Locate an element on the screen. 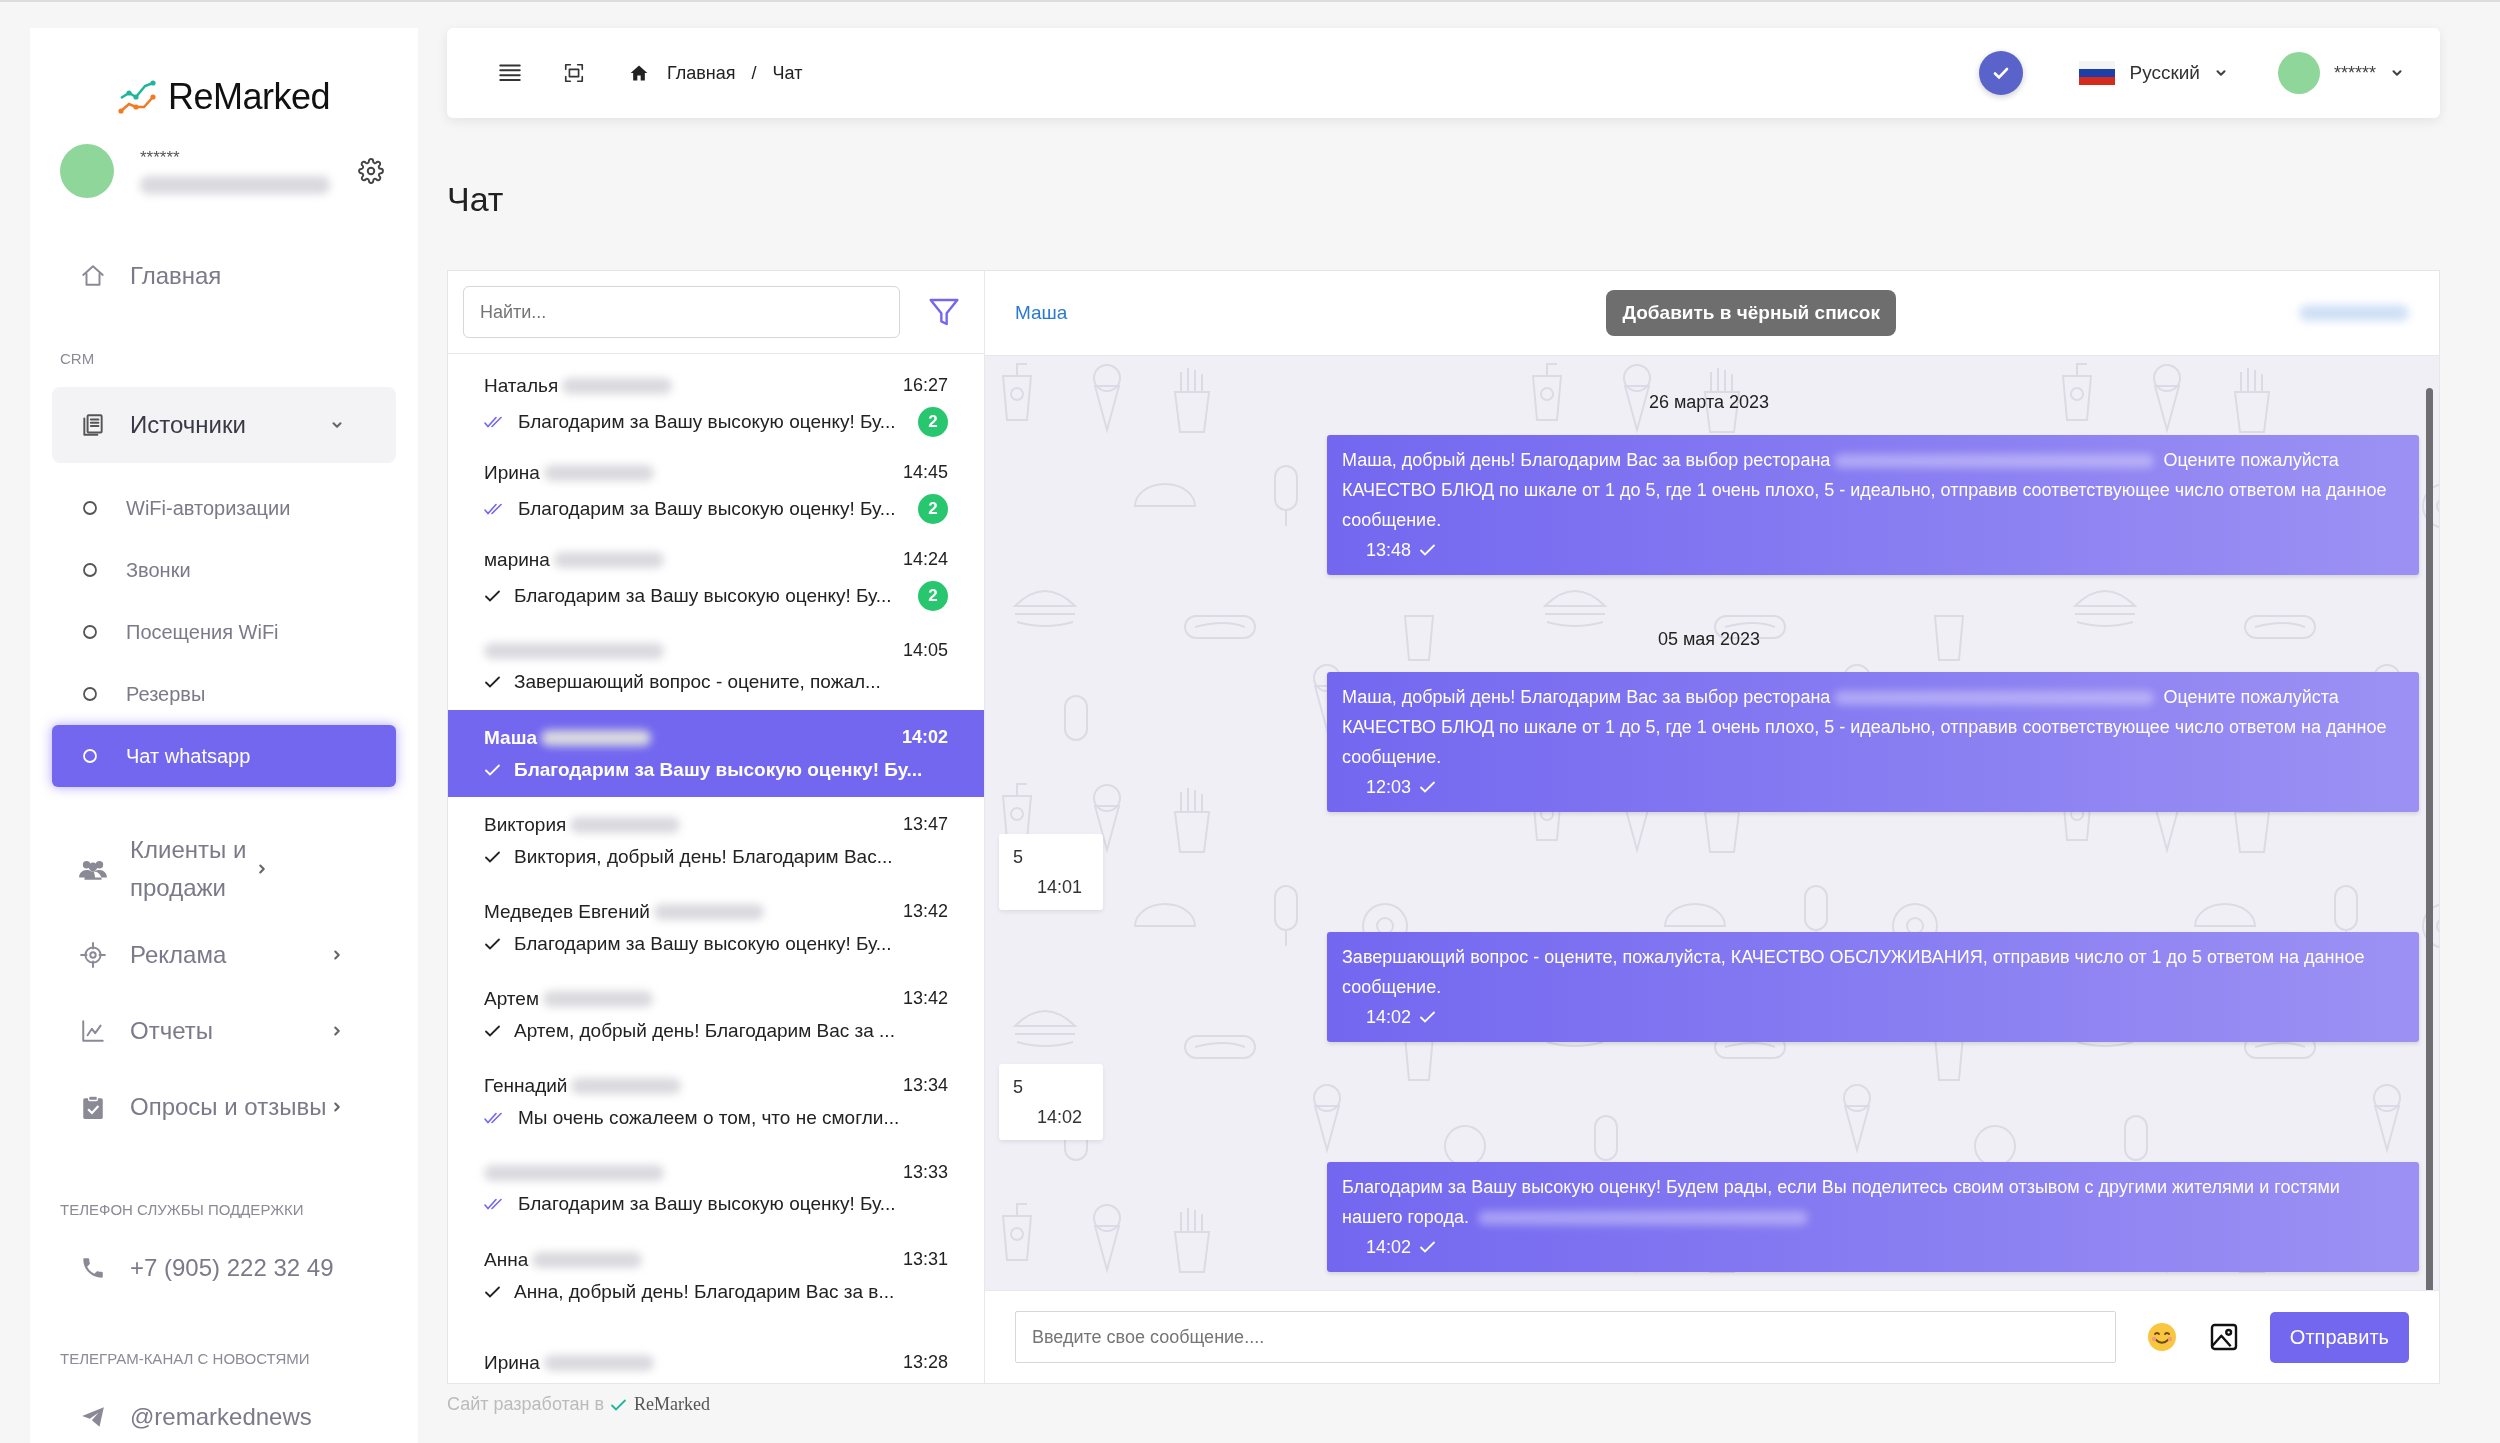 The width and height of the screenshot is (2500, 1443). date-label: 05 мая 2023 is located at coordinates (1709, 639).